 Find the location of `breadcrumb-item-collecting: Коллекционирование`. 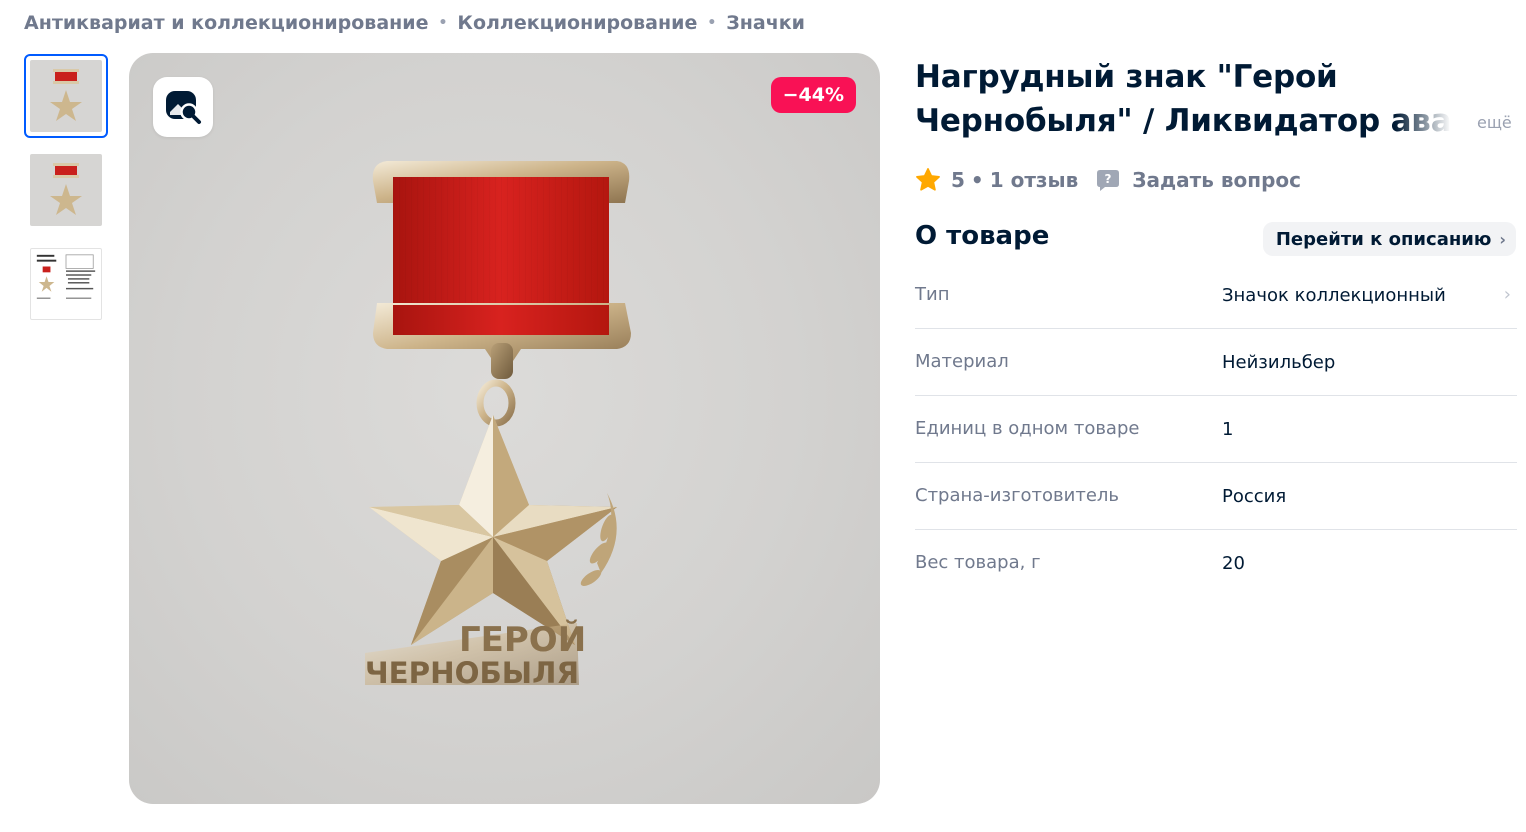

breadcrumb-item-collecting: Коллекционирование is located at coordinates (577, 23).